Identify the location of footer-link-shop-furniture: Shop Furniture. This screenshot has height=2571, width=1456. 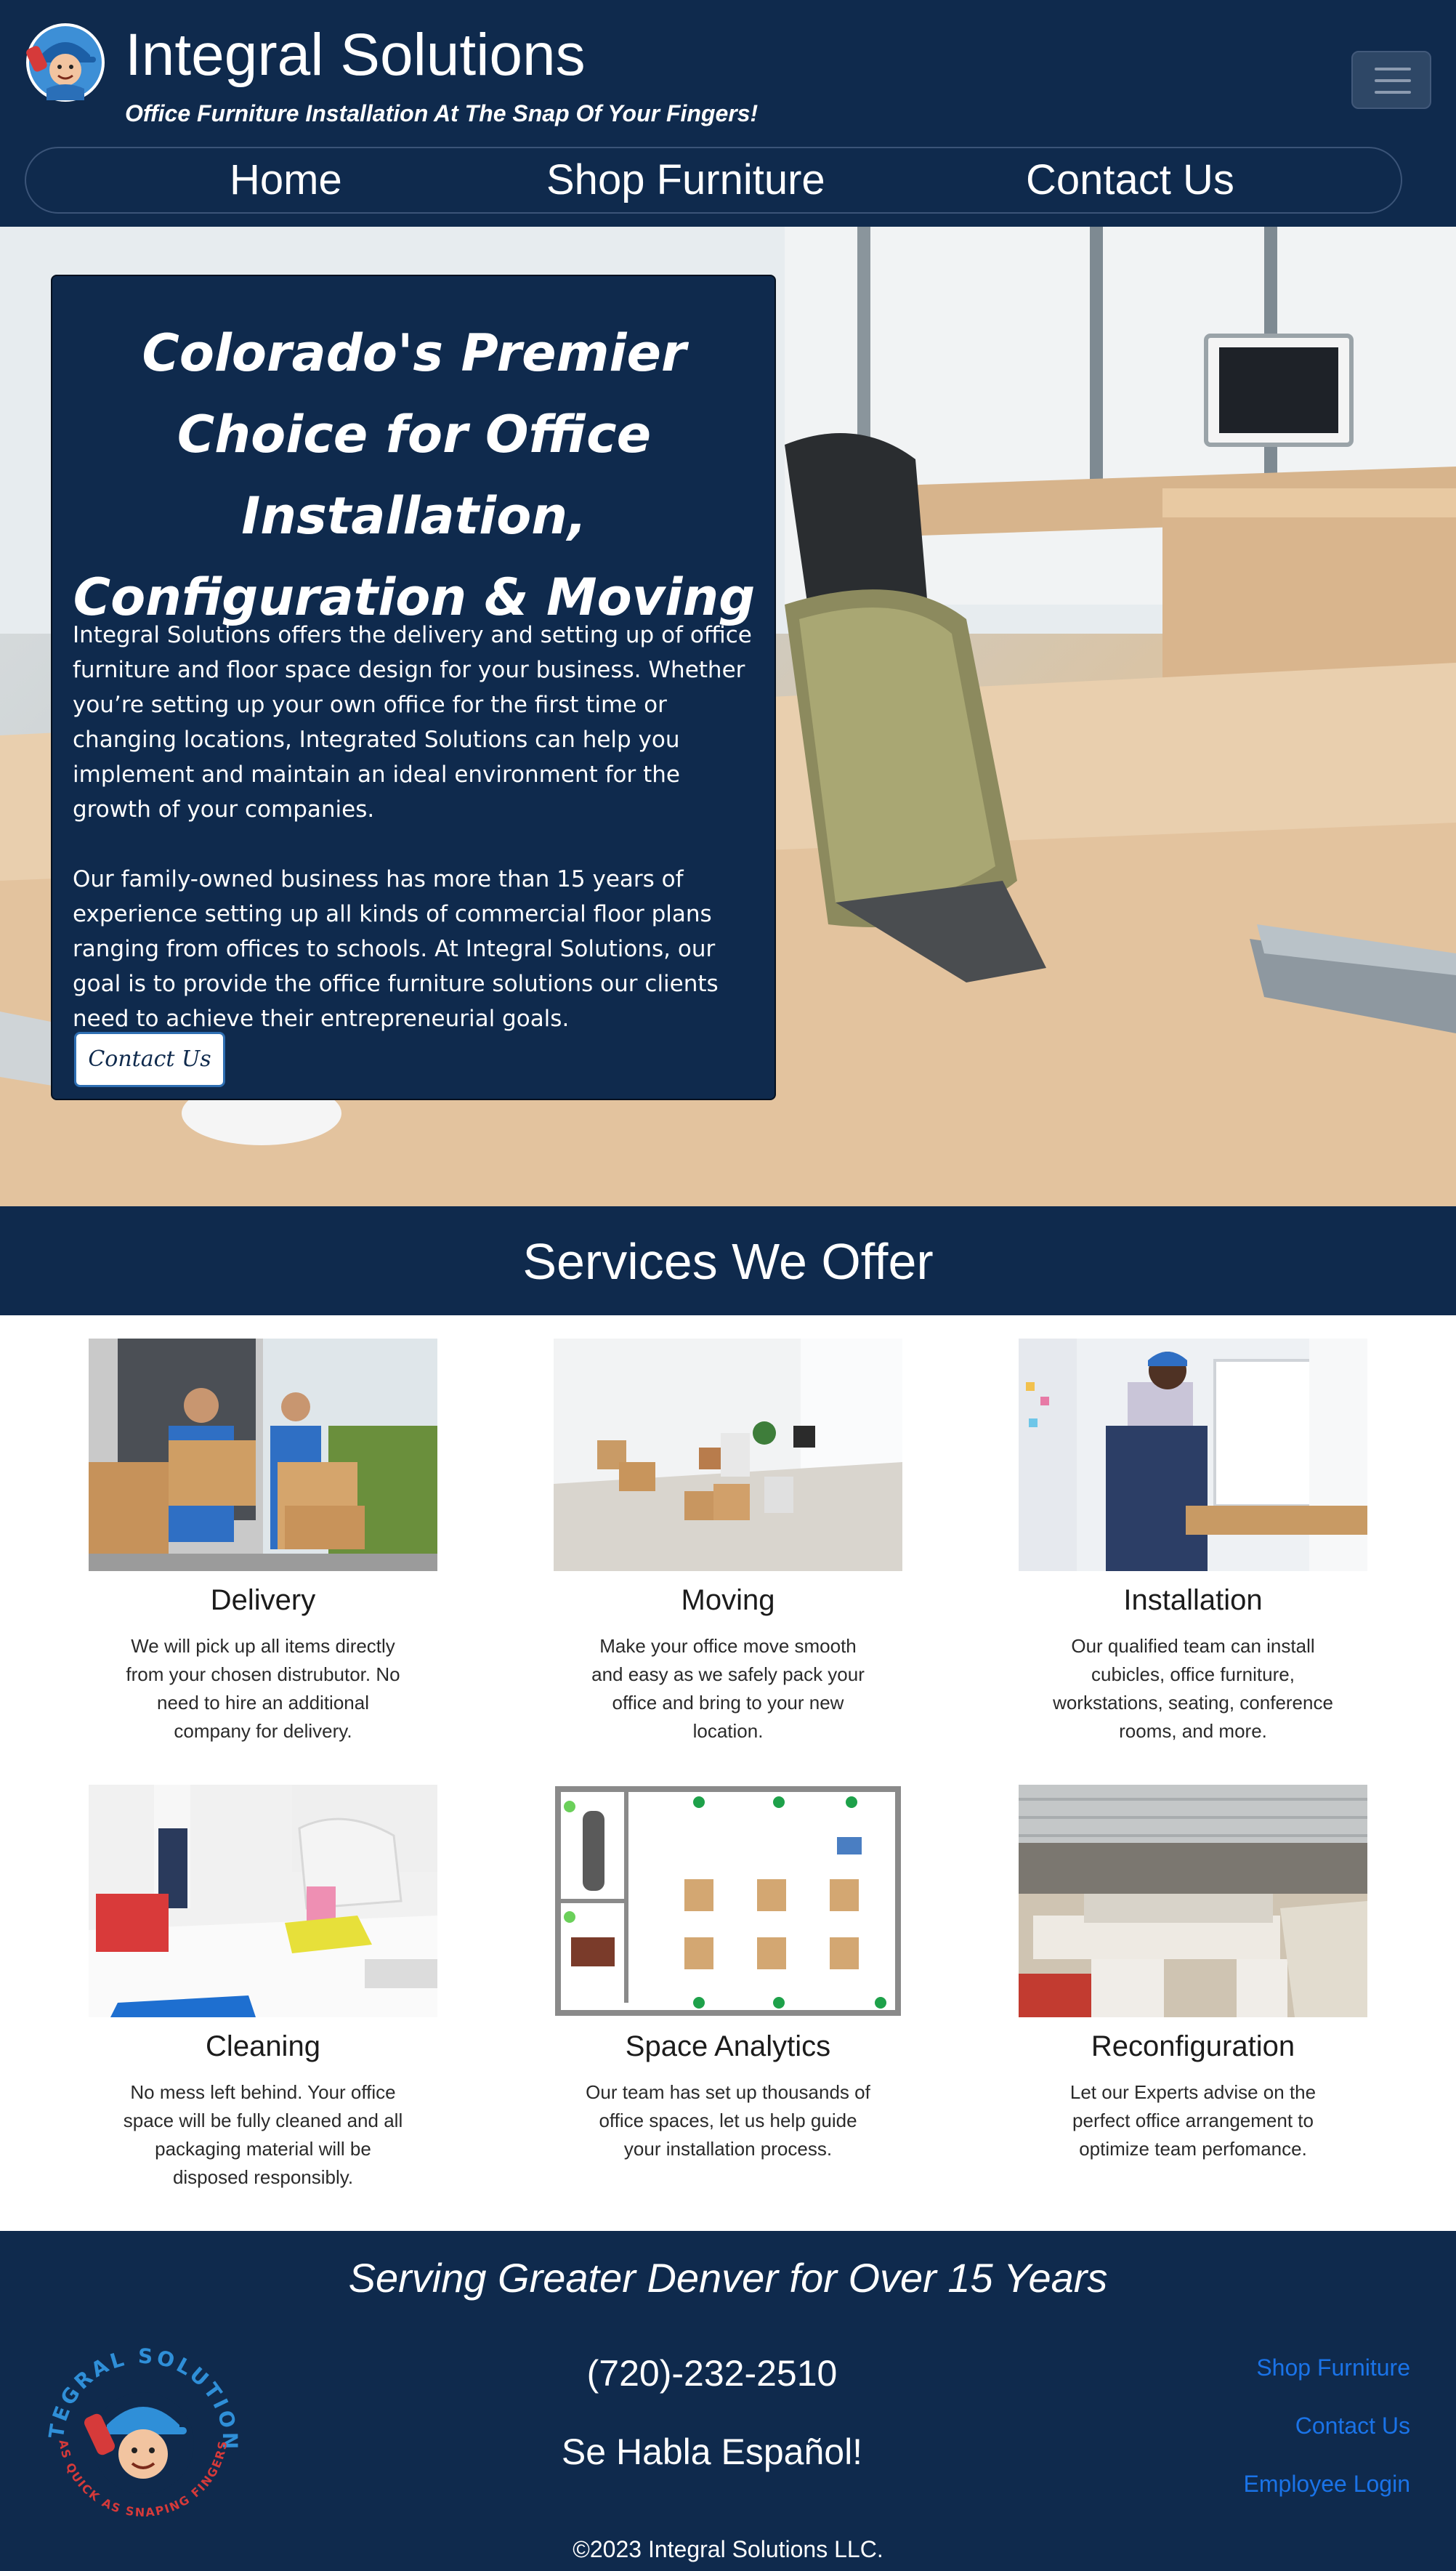
(1333, 2368).